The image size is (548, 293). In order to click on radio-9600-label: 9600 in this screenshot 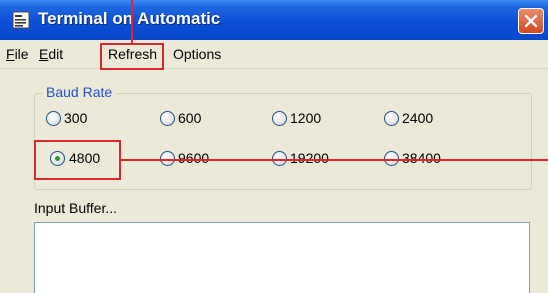, I will do `click(193, 158)`.